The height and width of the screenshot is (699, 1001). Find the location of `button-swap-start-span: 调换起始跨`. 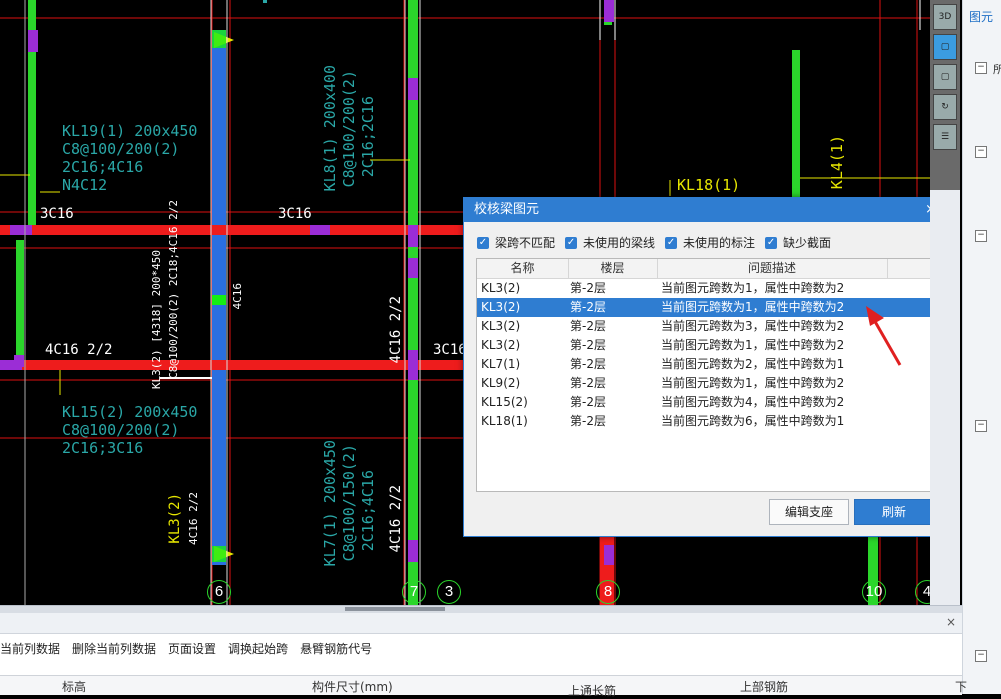

button-swap-start-span: 调换起始跨 is located at coordinates (261, 648).